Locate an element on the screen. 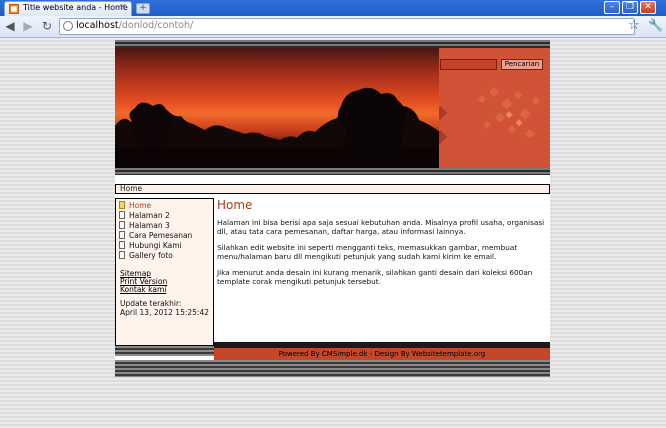 The image size is (666, 428). search-button: Pencarian is located at coordinates (522, 64).